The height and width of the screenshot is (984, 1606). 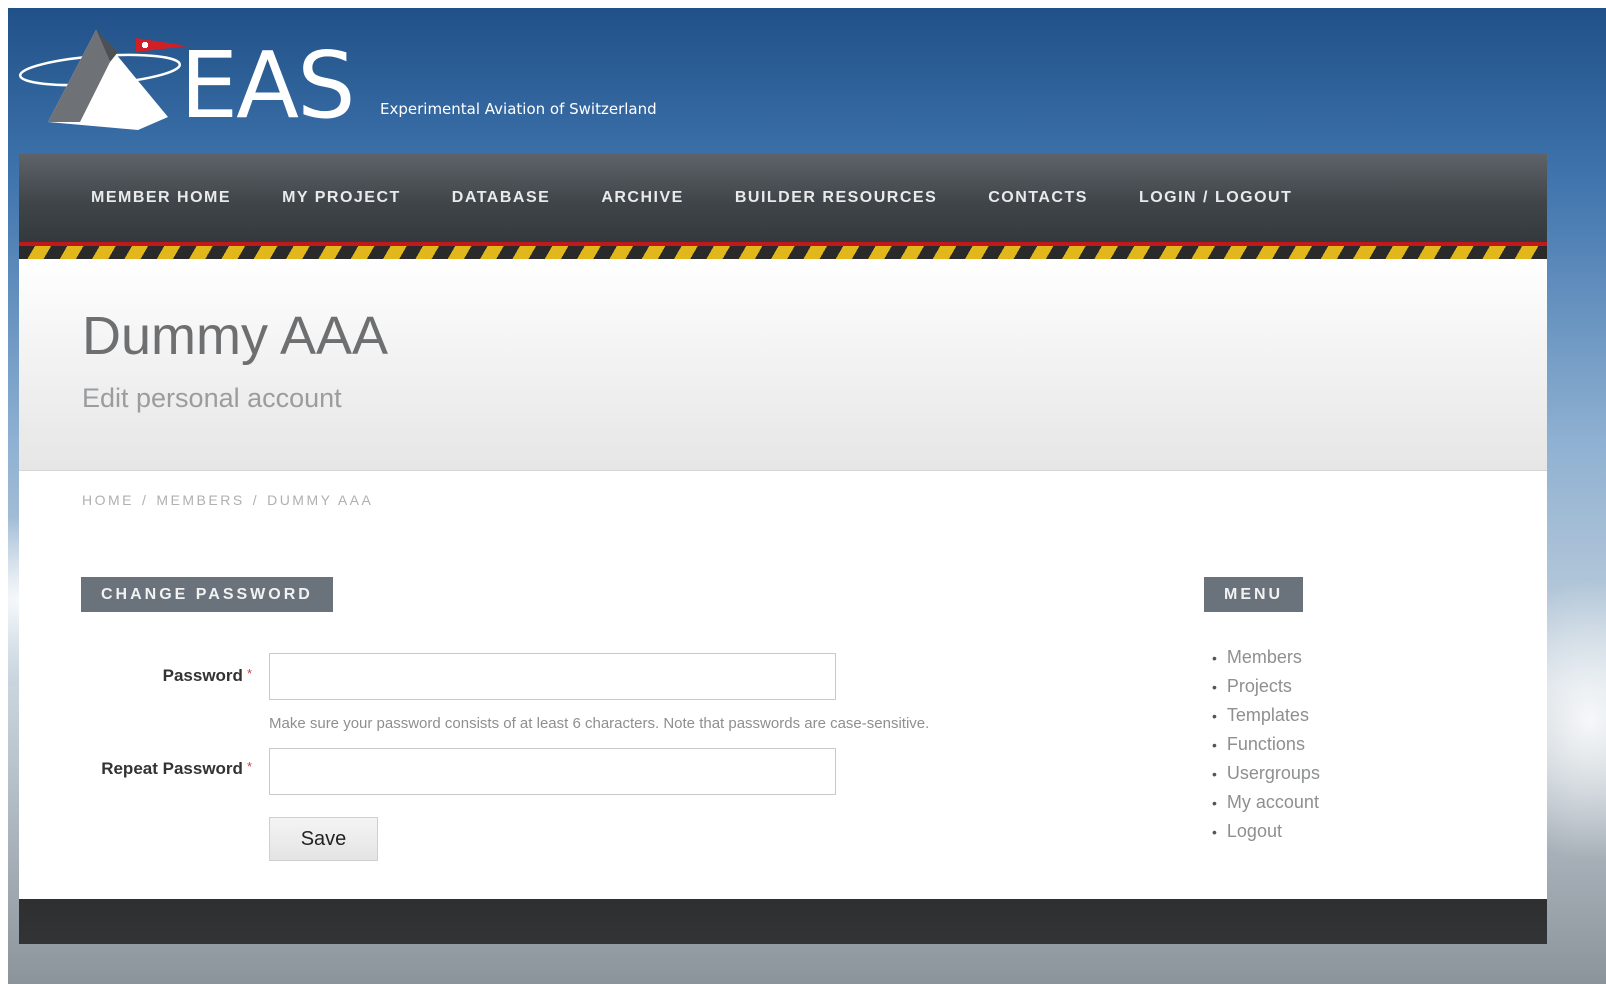 What do you see at coordinates (207, 594) in the screenshot?
I see `change-password-heading: CHANGE PASSWORD` at bounding box center [207, 594].